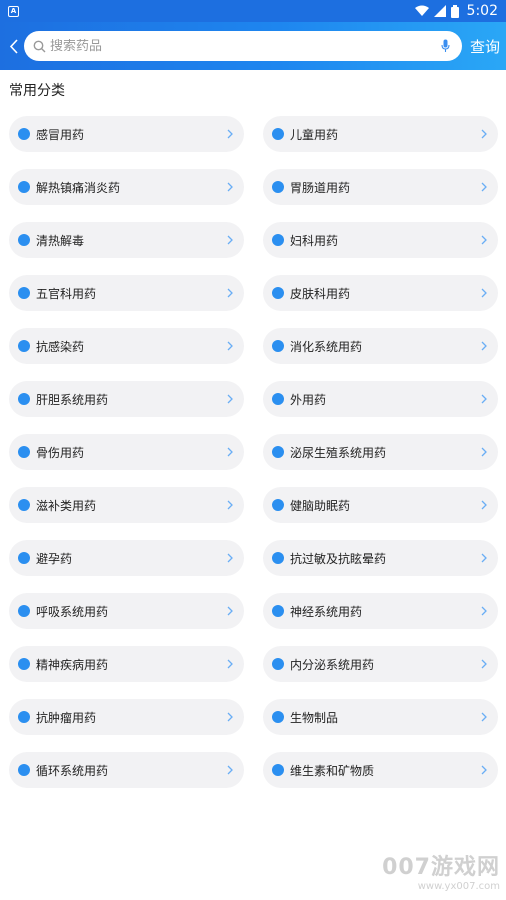  I want to click on category-label: 精神疾病用药, so click(72, 664).